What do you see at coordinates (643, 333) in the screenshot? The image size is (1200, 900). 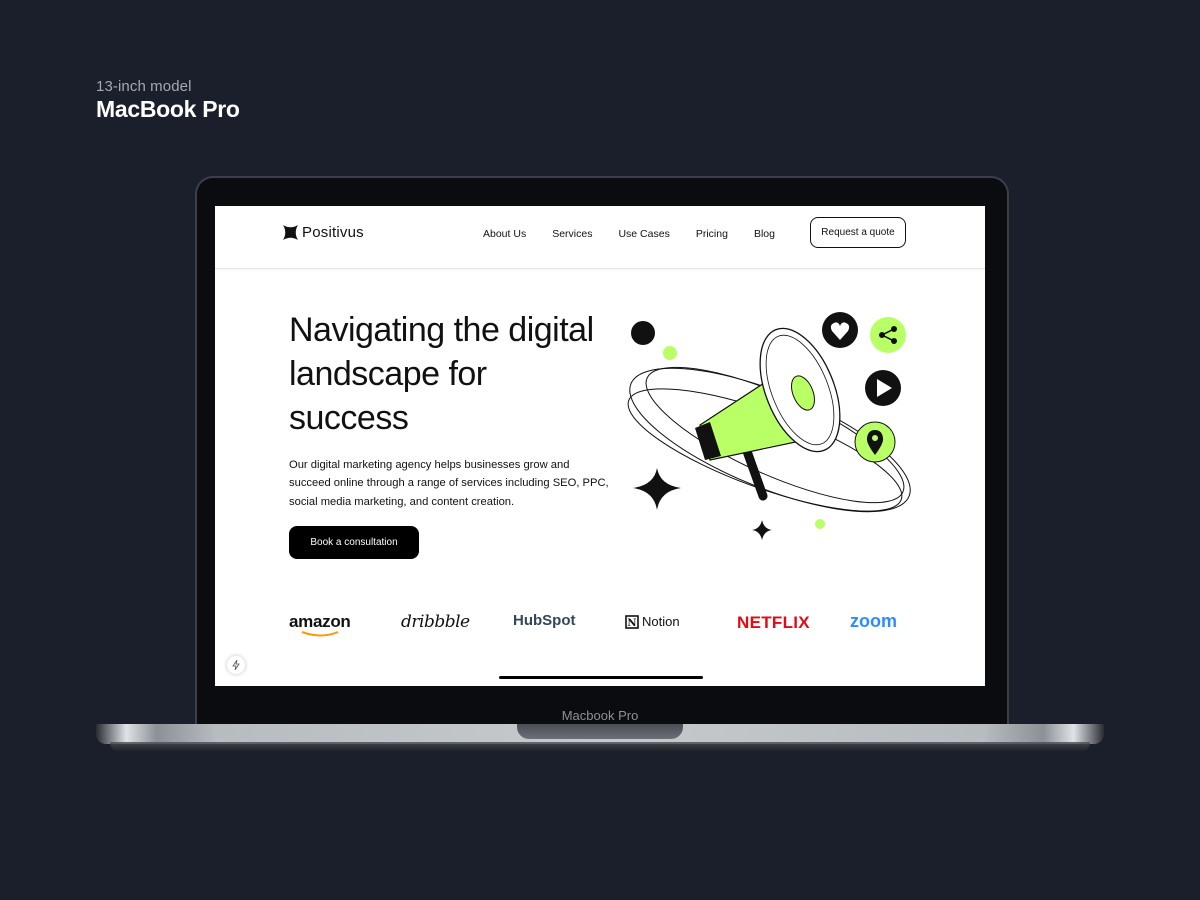 I see `black-dot-icon` at bounding box center [643, 333].